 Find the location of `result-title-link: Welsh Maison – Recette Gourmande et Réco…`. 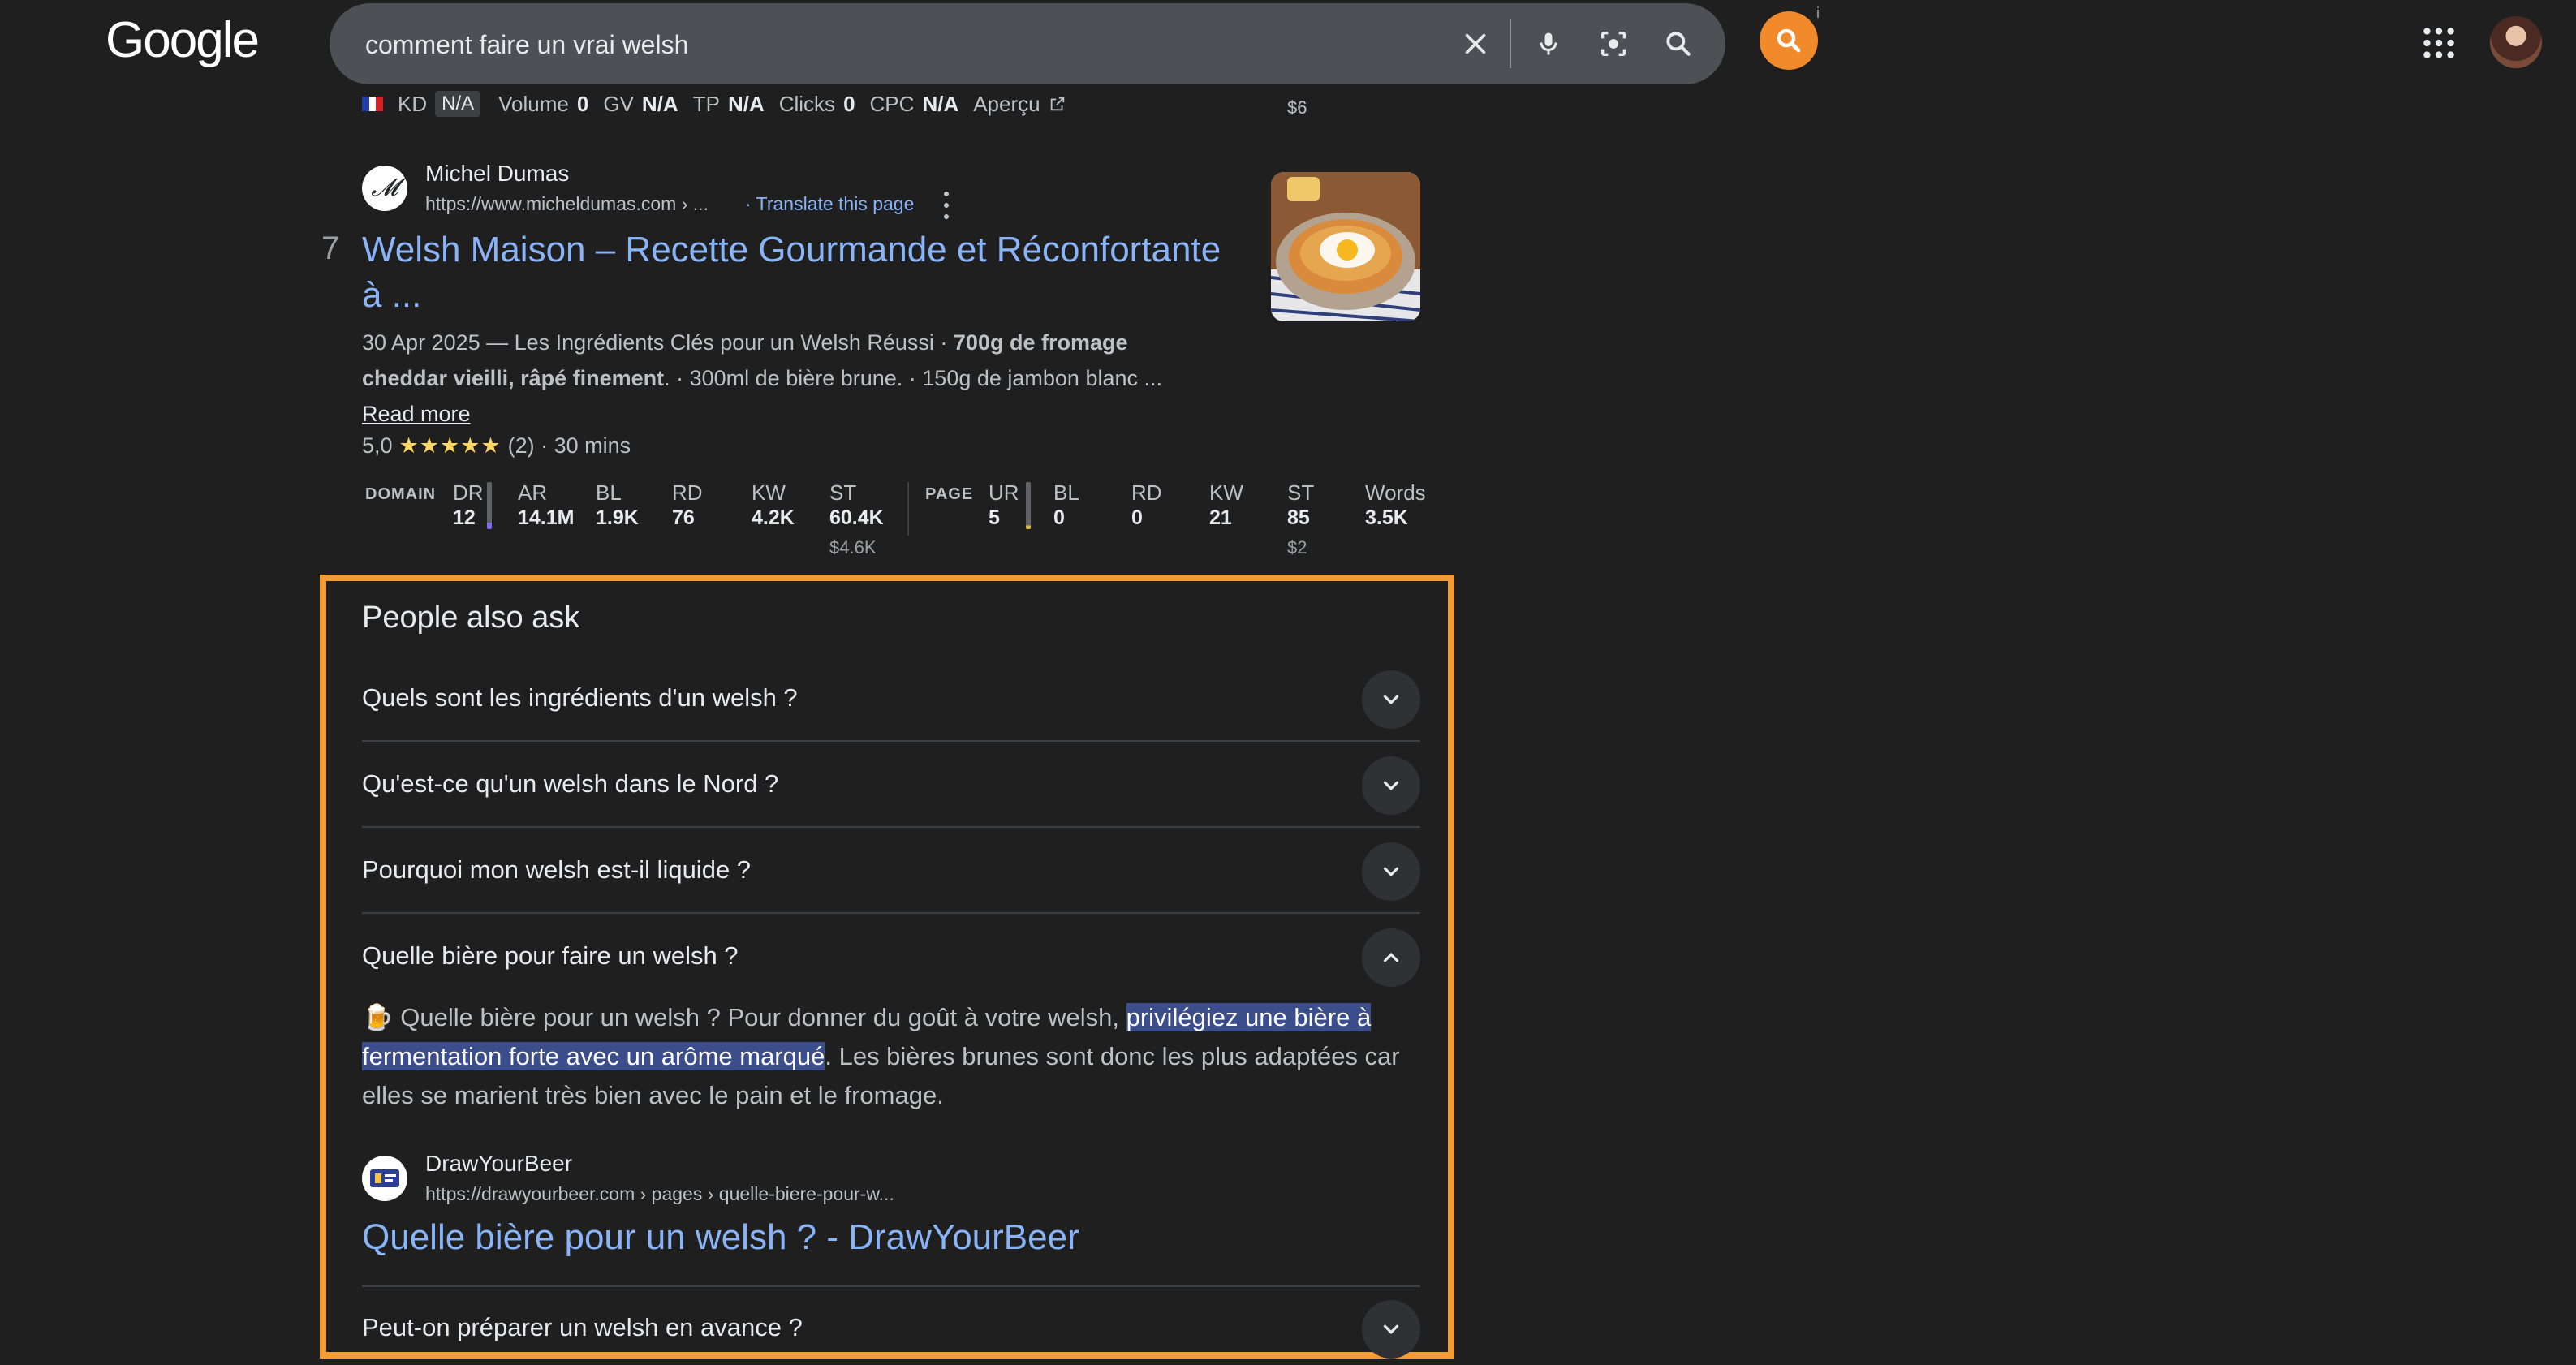

result-title-link: Welsh Maison – Recette Gourmande et Réco… is located at coordinates (796, 272).